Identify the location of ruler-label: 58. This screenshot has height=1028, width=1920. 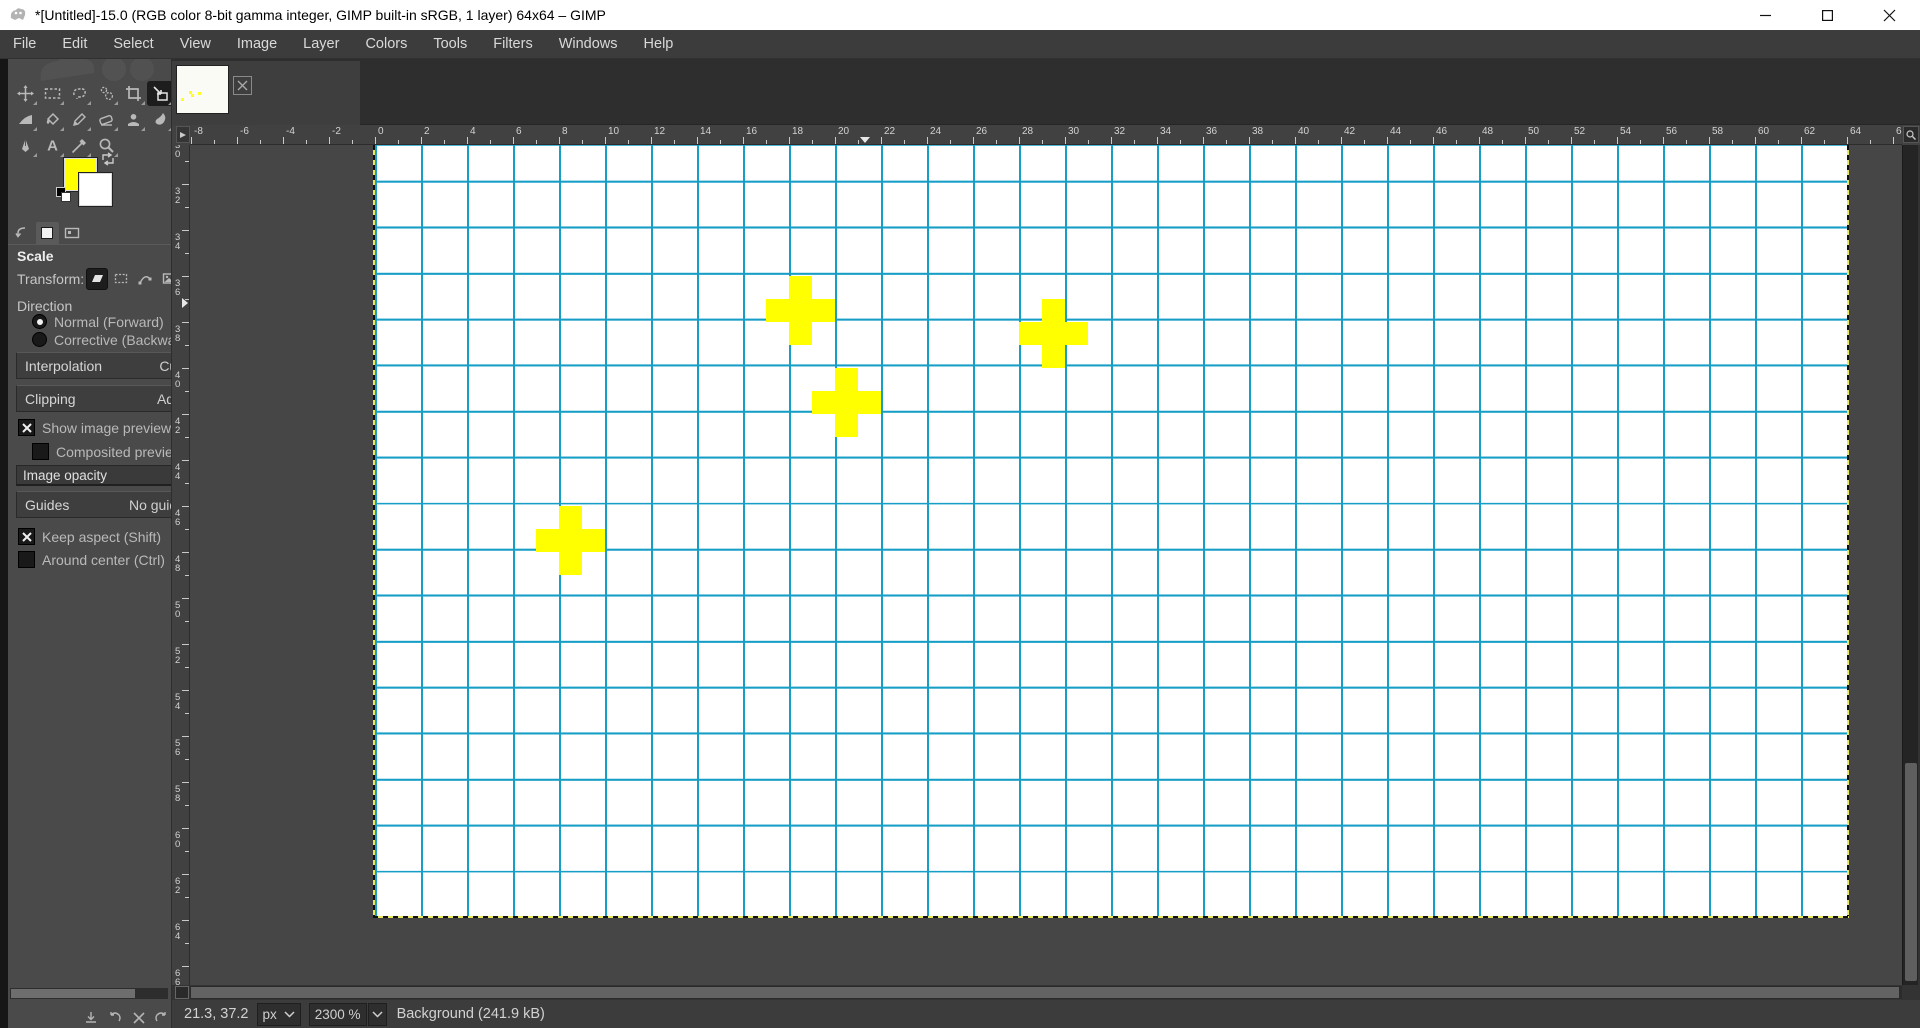
(1718, 131).